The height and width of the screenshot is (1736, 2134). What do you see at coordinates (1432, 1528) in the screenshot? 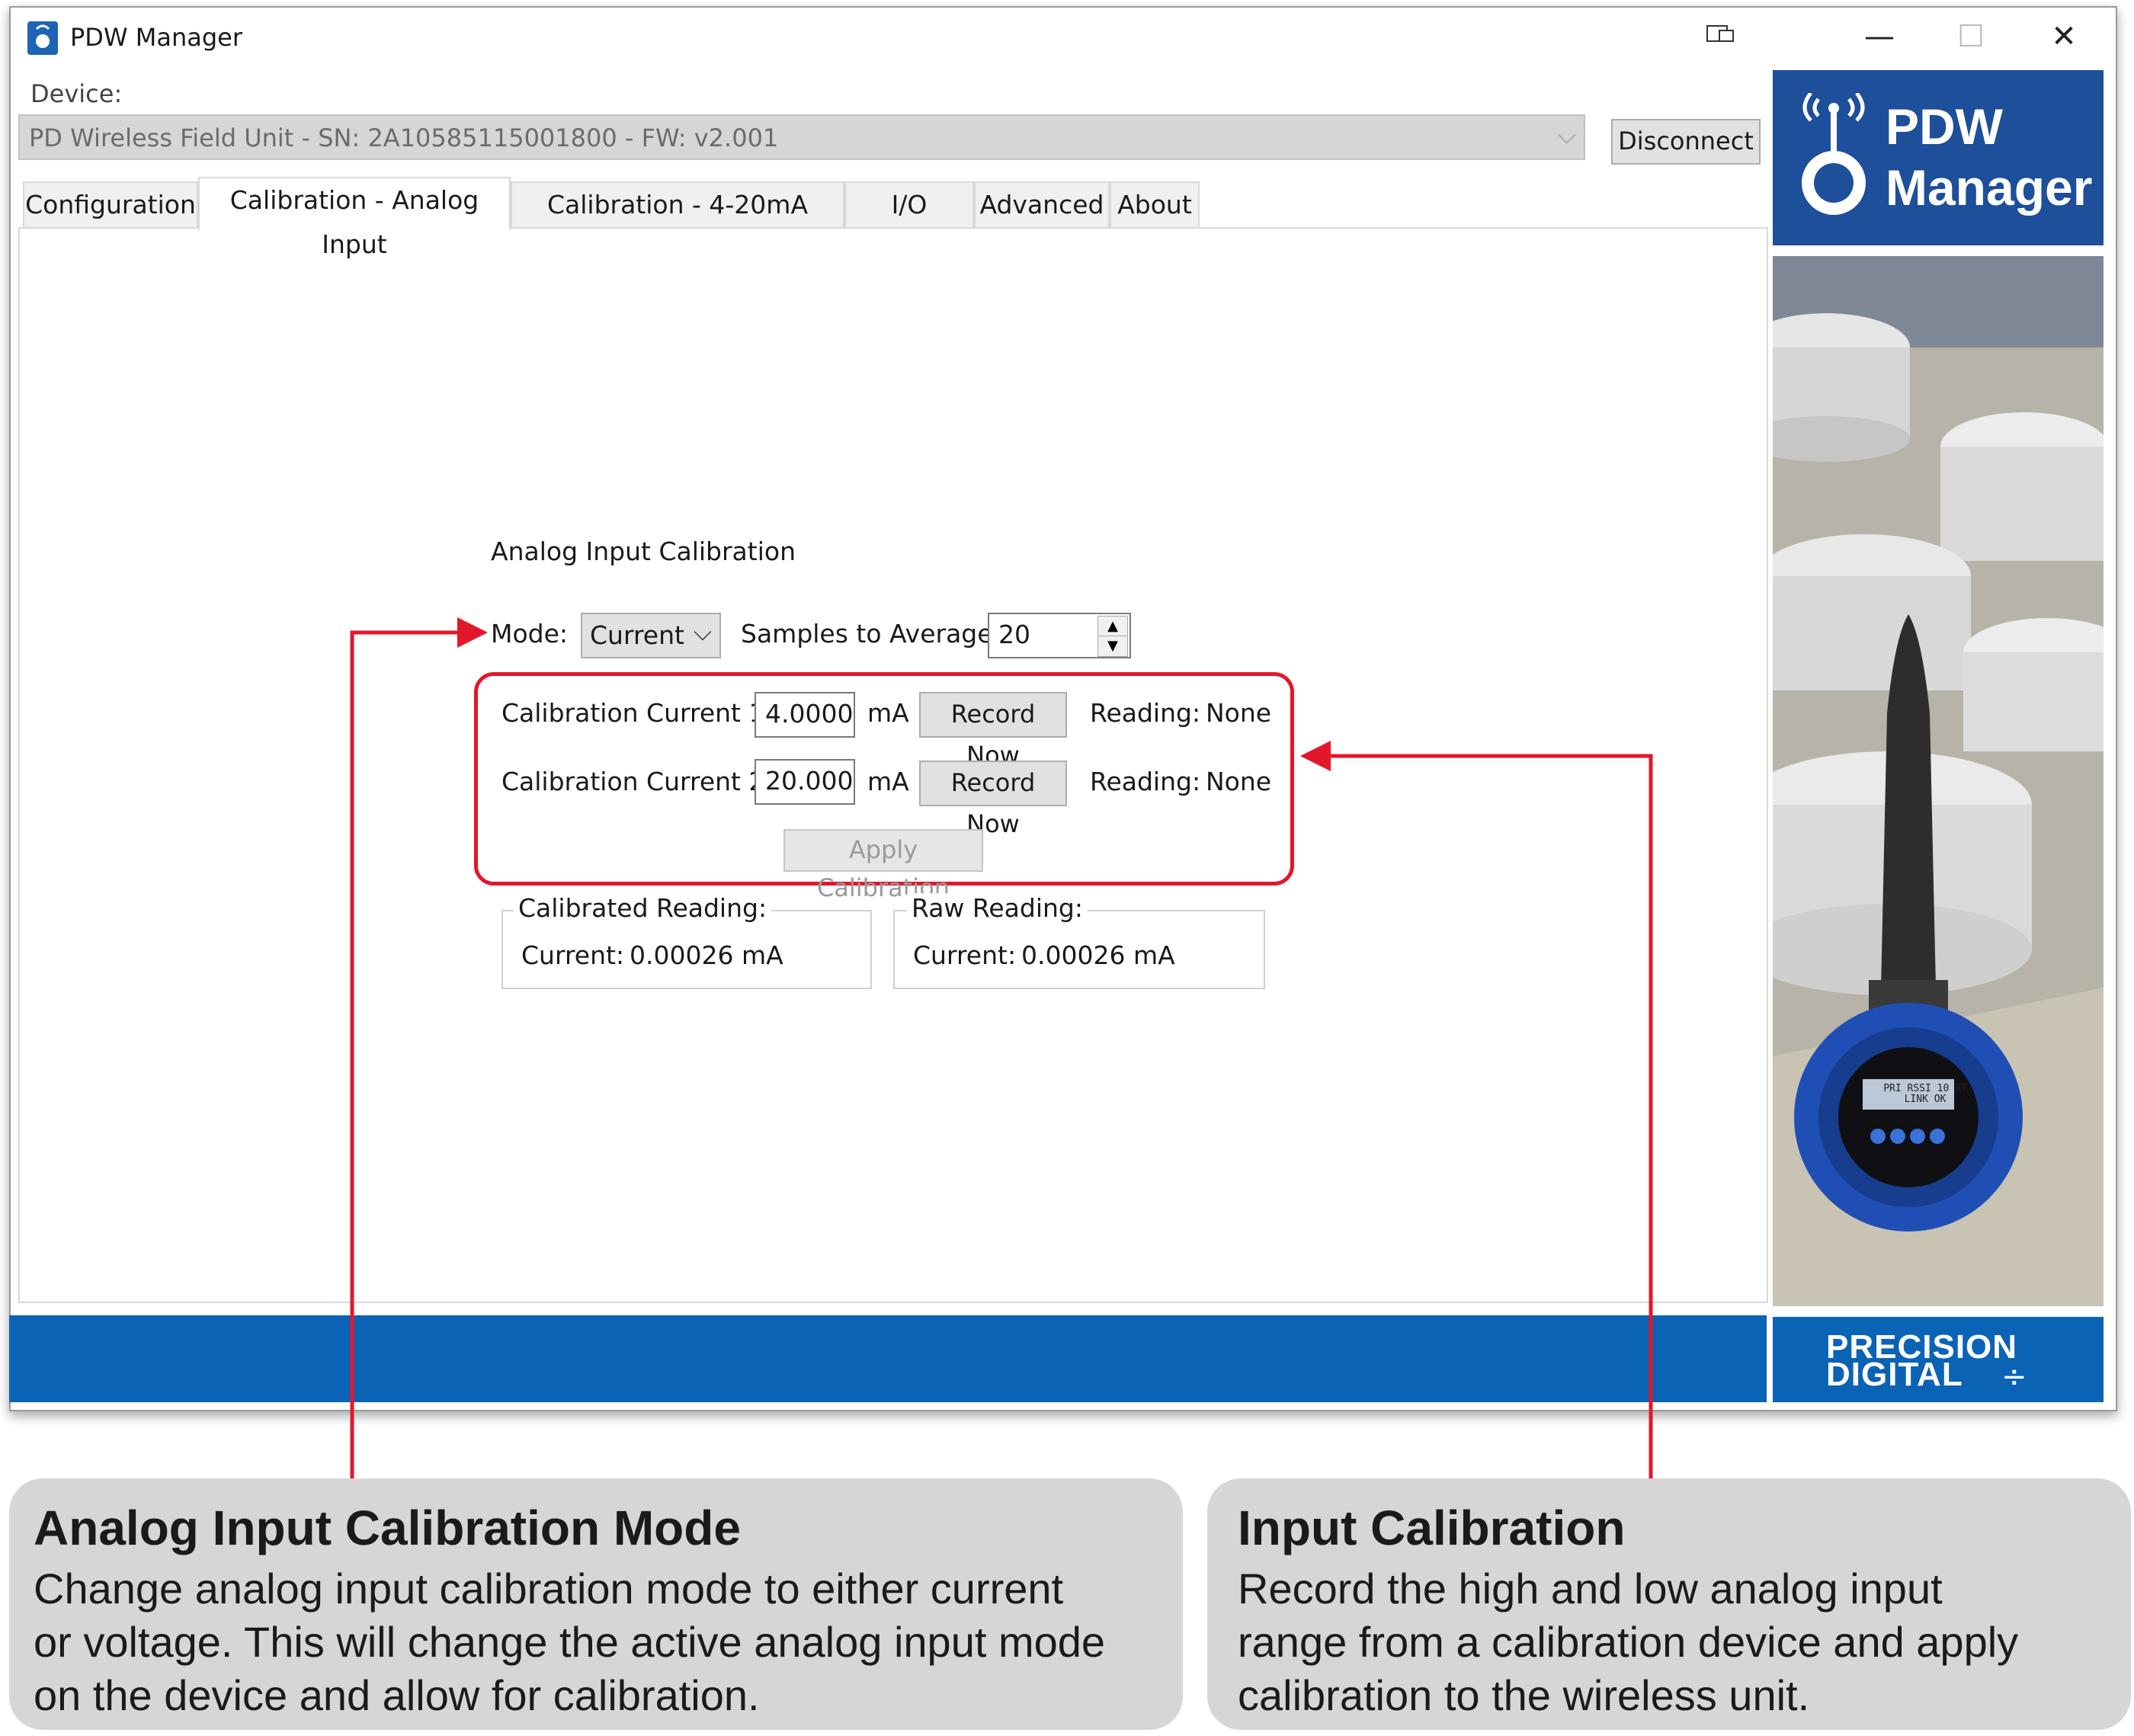
I see `callout-input-title: Input Calibration` at bounding box center [1432, 1528].